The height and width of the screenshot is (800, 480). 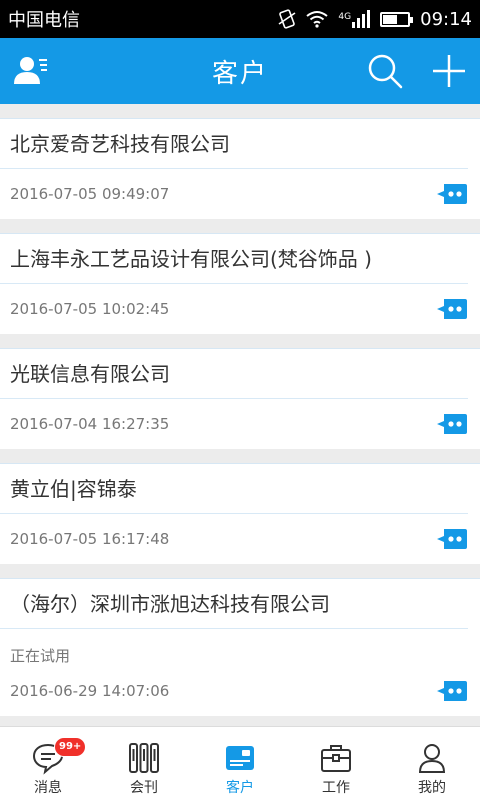 What do you see at coordinates (240, 788) in the screenshot?
I see `nav-label: 客户` at bounding box center [240, 788].